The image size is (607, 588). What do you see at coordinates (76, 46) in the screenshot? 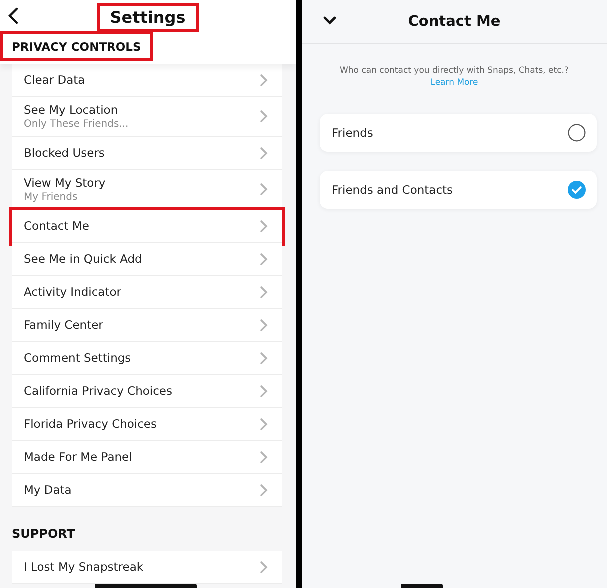
I see `section-heading: PRIVACY CONTROLS` at bounding box center [76, 46].